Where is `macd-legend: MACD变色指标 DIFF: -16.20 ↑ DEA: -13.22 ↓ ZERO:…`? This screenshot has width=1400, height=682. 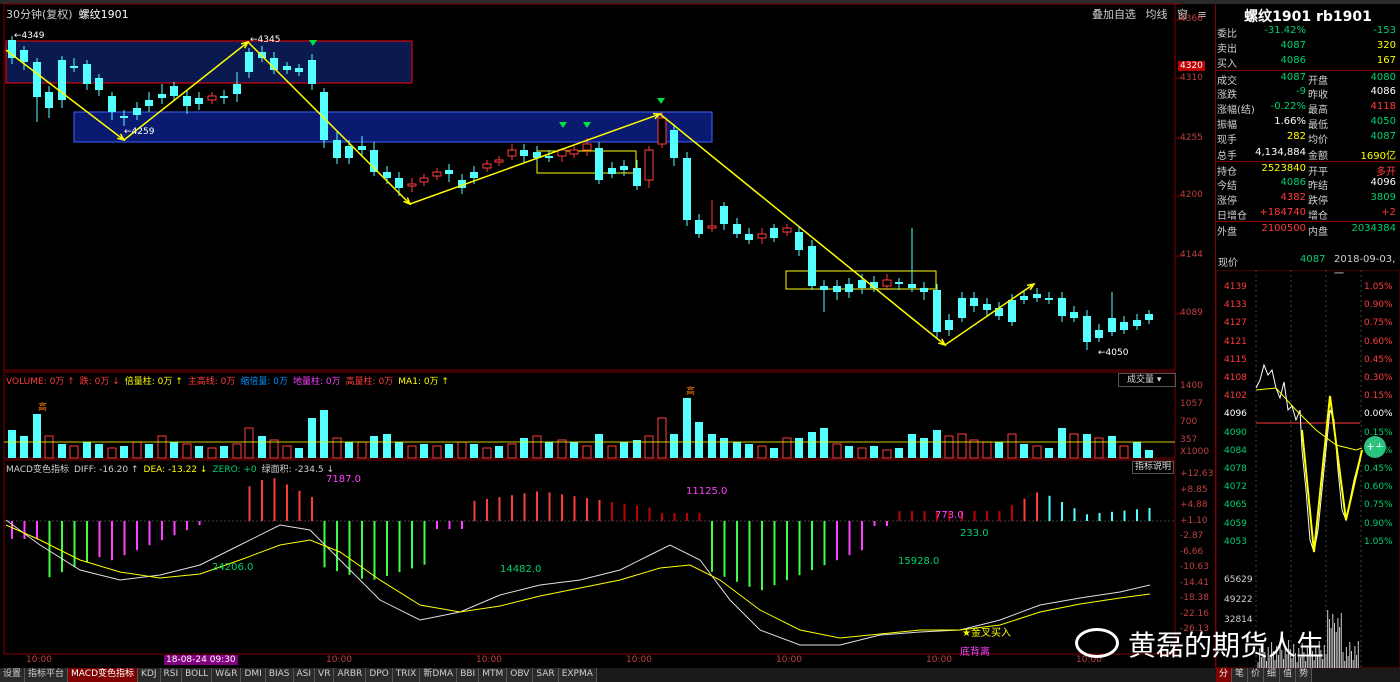
macd-legend: MACD变色指标 DIFF: -16.20 ↑ DEA: -13.22 ↓ ZERO:… is located at coordinates (172, 468).